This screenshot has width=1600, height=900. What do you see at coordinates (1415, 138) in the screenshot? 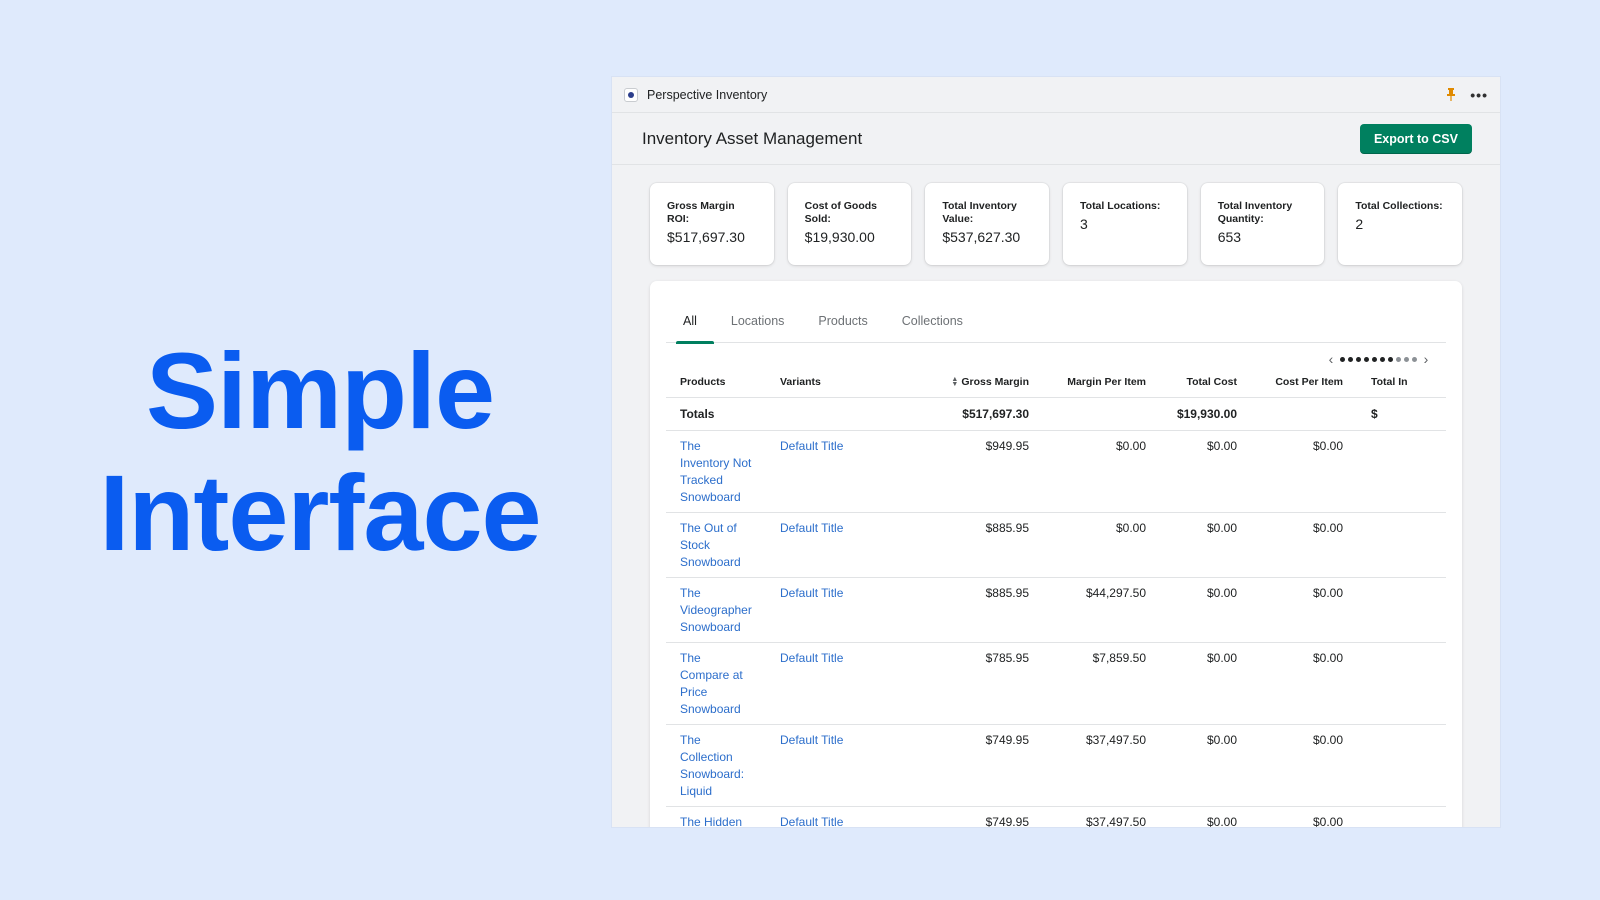
I see `export-csv-button: Export to CSV` at bounding box center [1415, 138].